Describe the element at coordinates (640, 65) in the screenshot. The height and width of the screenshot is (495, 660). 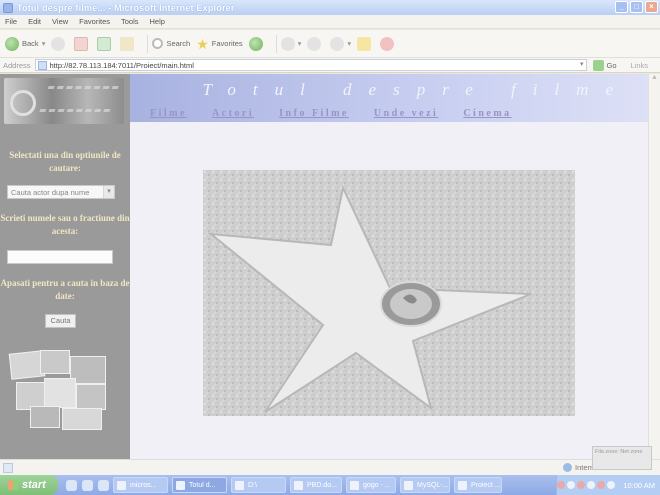
I see `links-button: Links` at that location.